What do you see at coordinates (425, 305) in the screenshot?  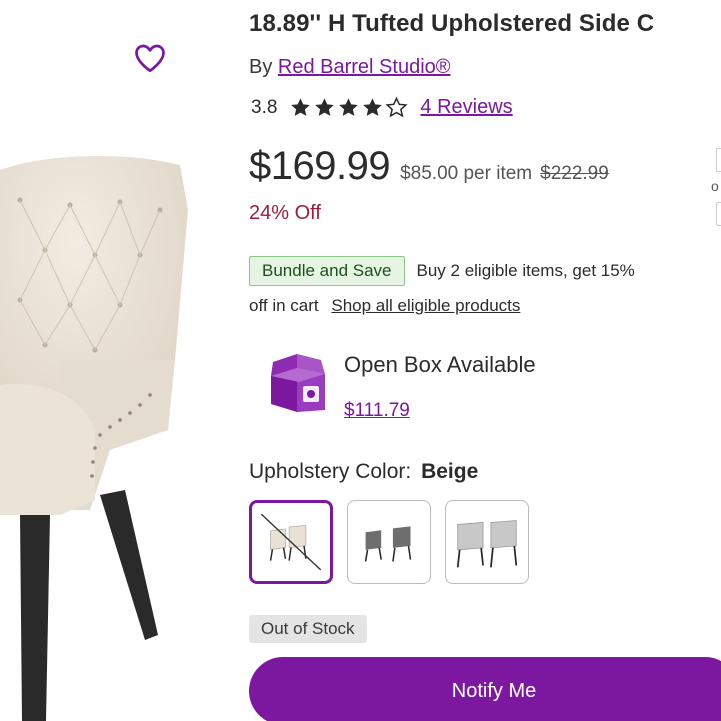 I see `shop-eligible-link: Shop all eligible products` at bounding box center [425, 305].